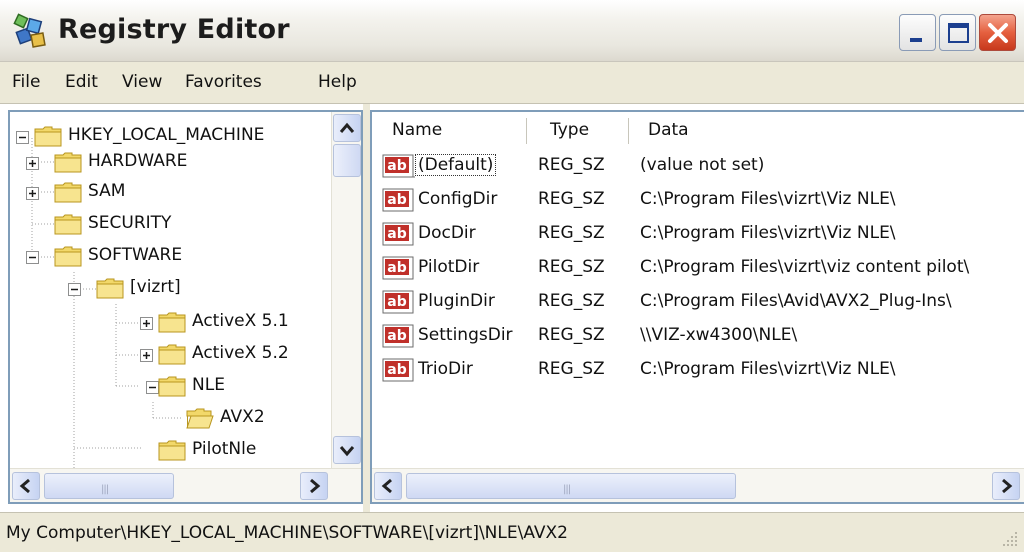 This screenshot has width=1024, height=552. I want to click on tree-node-label: HARDWARE, so click(138, 161).